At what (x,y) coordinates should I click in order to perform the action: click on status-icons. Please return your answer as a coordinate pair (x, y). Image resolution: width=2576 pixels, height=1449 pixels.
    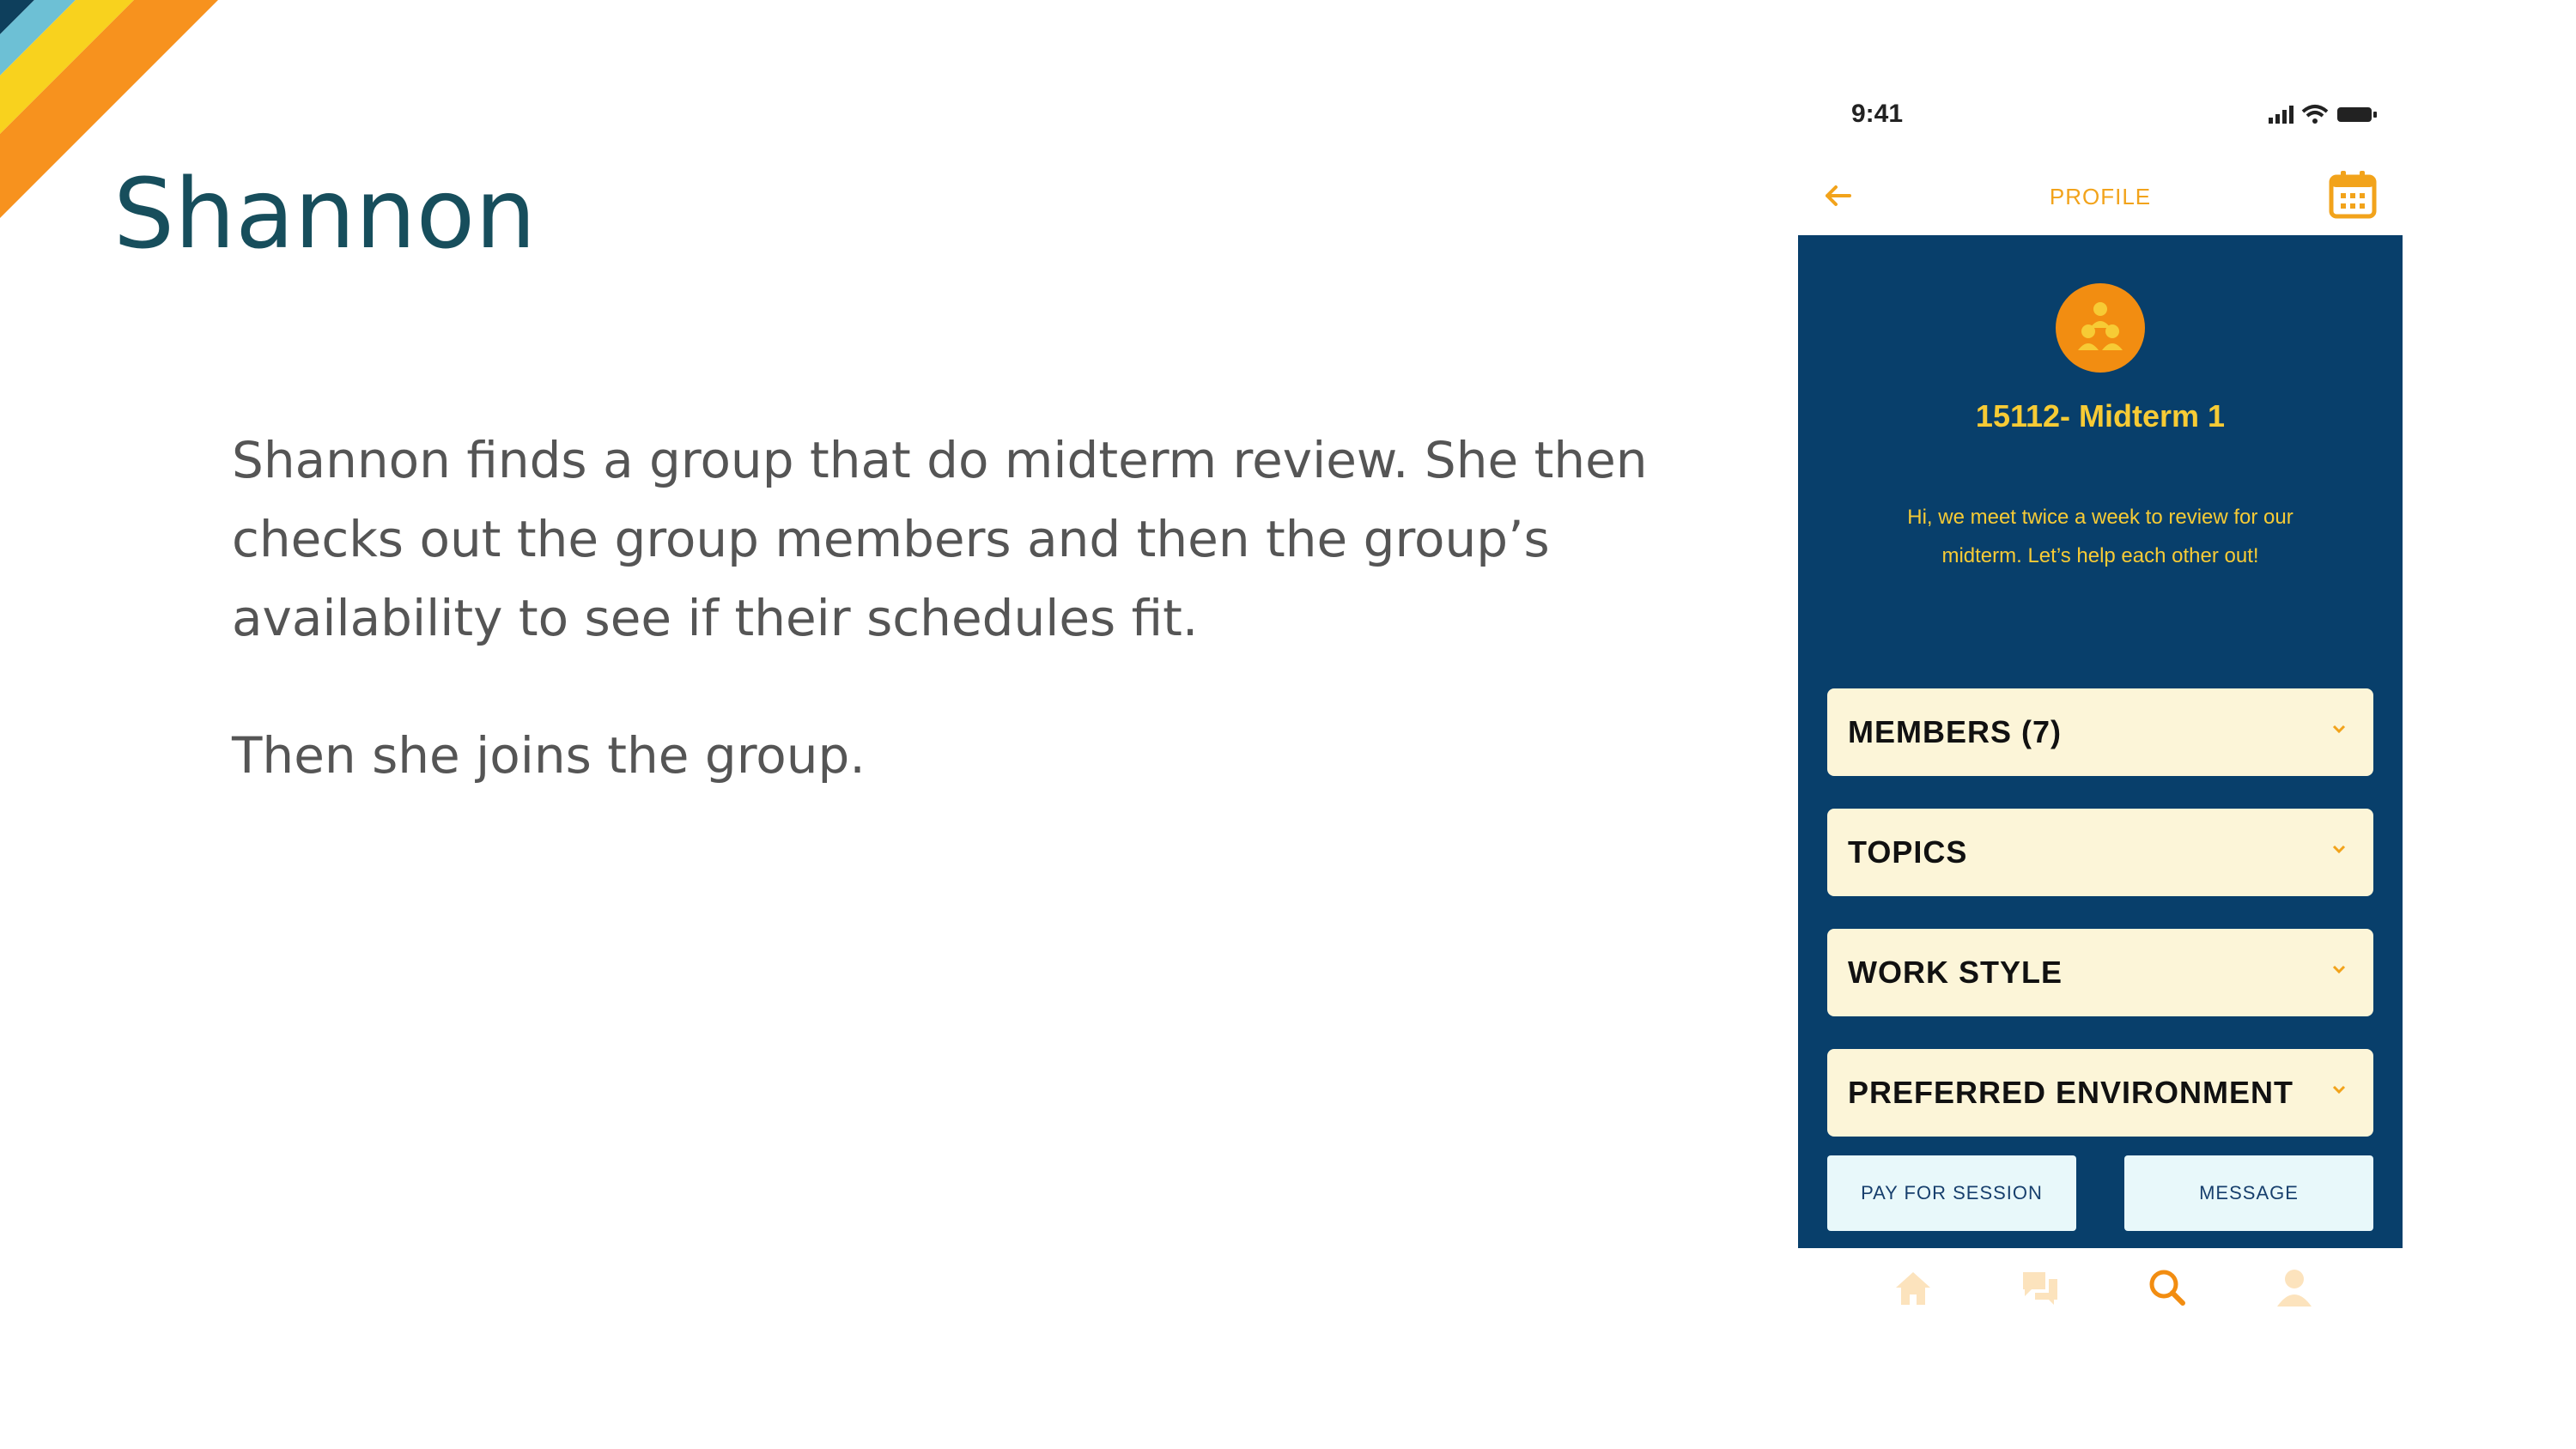
    Looking at the image, I should click on (2324, 116).